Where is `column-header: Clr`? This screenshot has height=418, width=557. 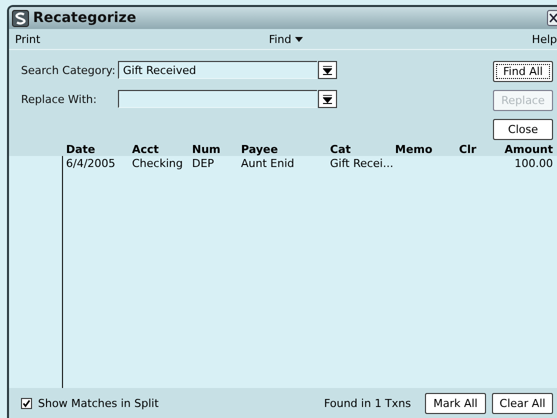
column-header: Clr is located at coordinates (468, 149).